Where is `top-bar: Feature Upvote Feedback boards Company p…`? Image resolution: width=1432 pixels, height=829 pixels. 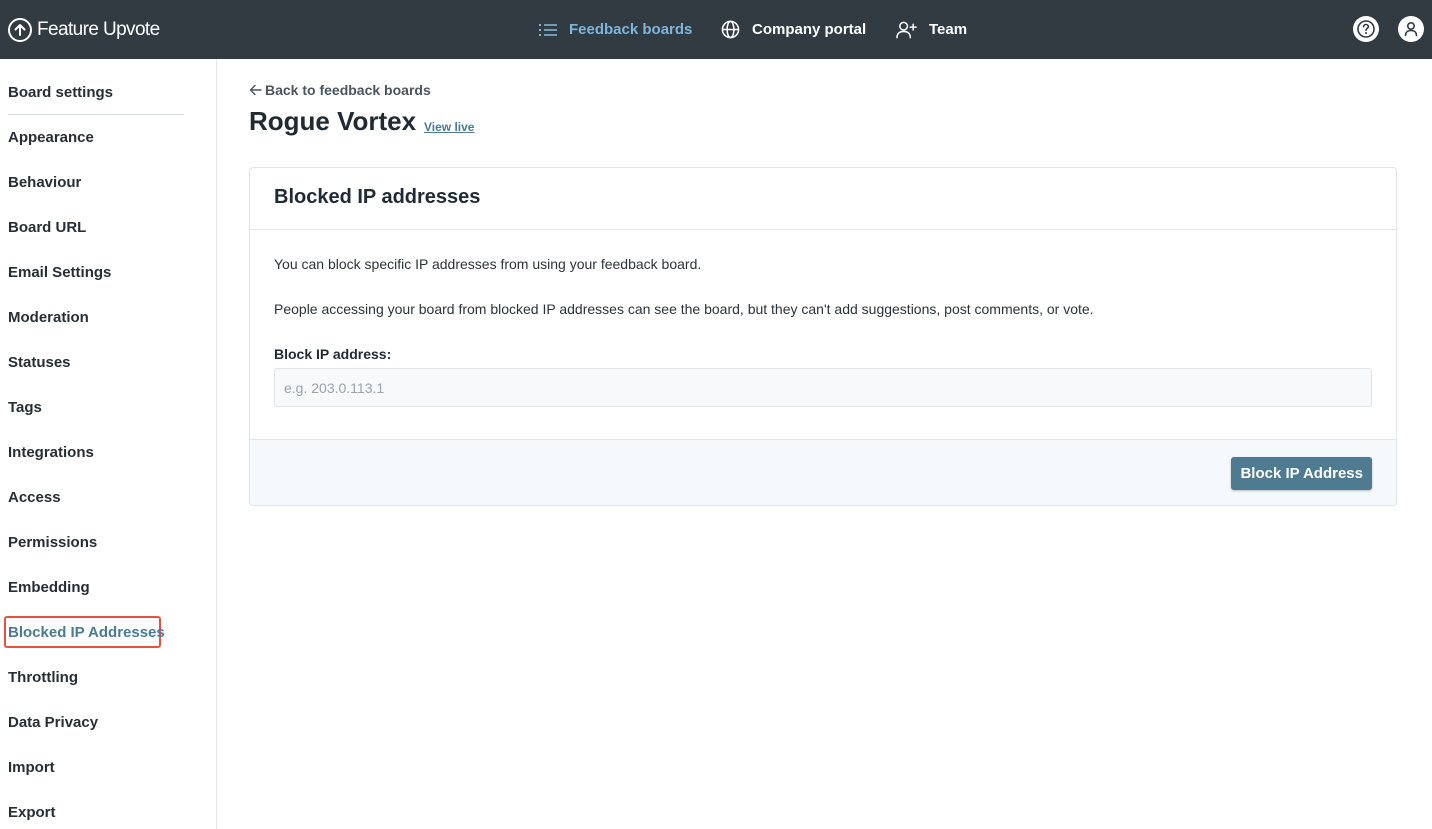
top-bar: Feature Upvote Feedback boards Company p… is located at coordinates (716, 29).